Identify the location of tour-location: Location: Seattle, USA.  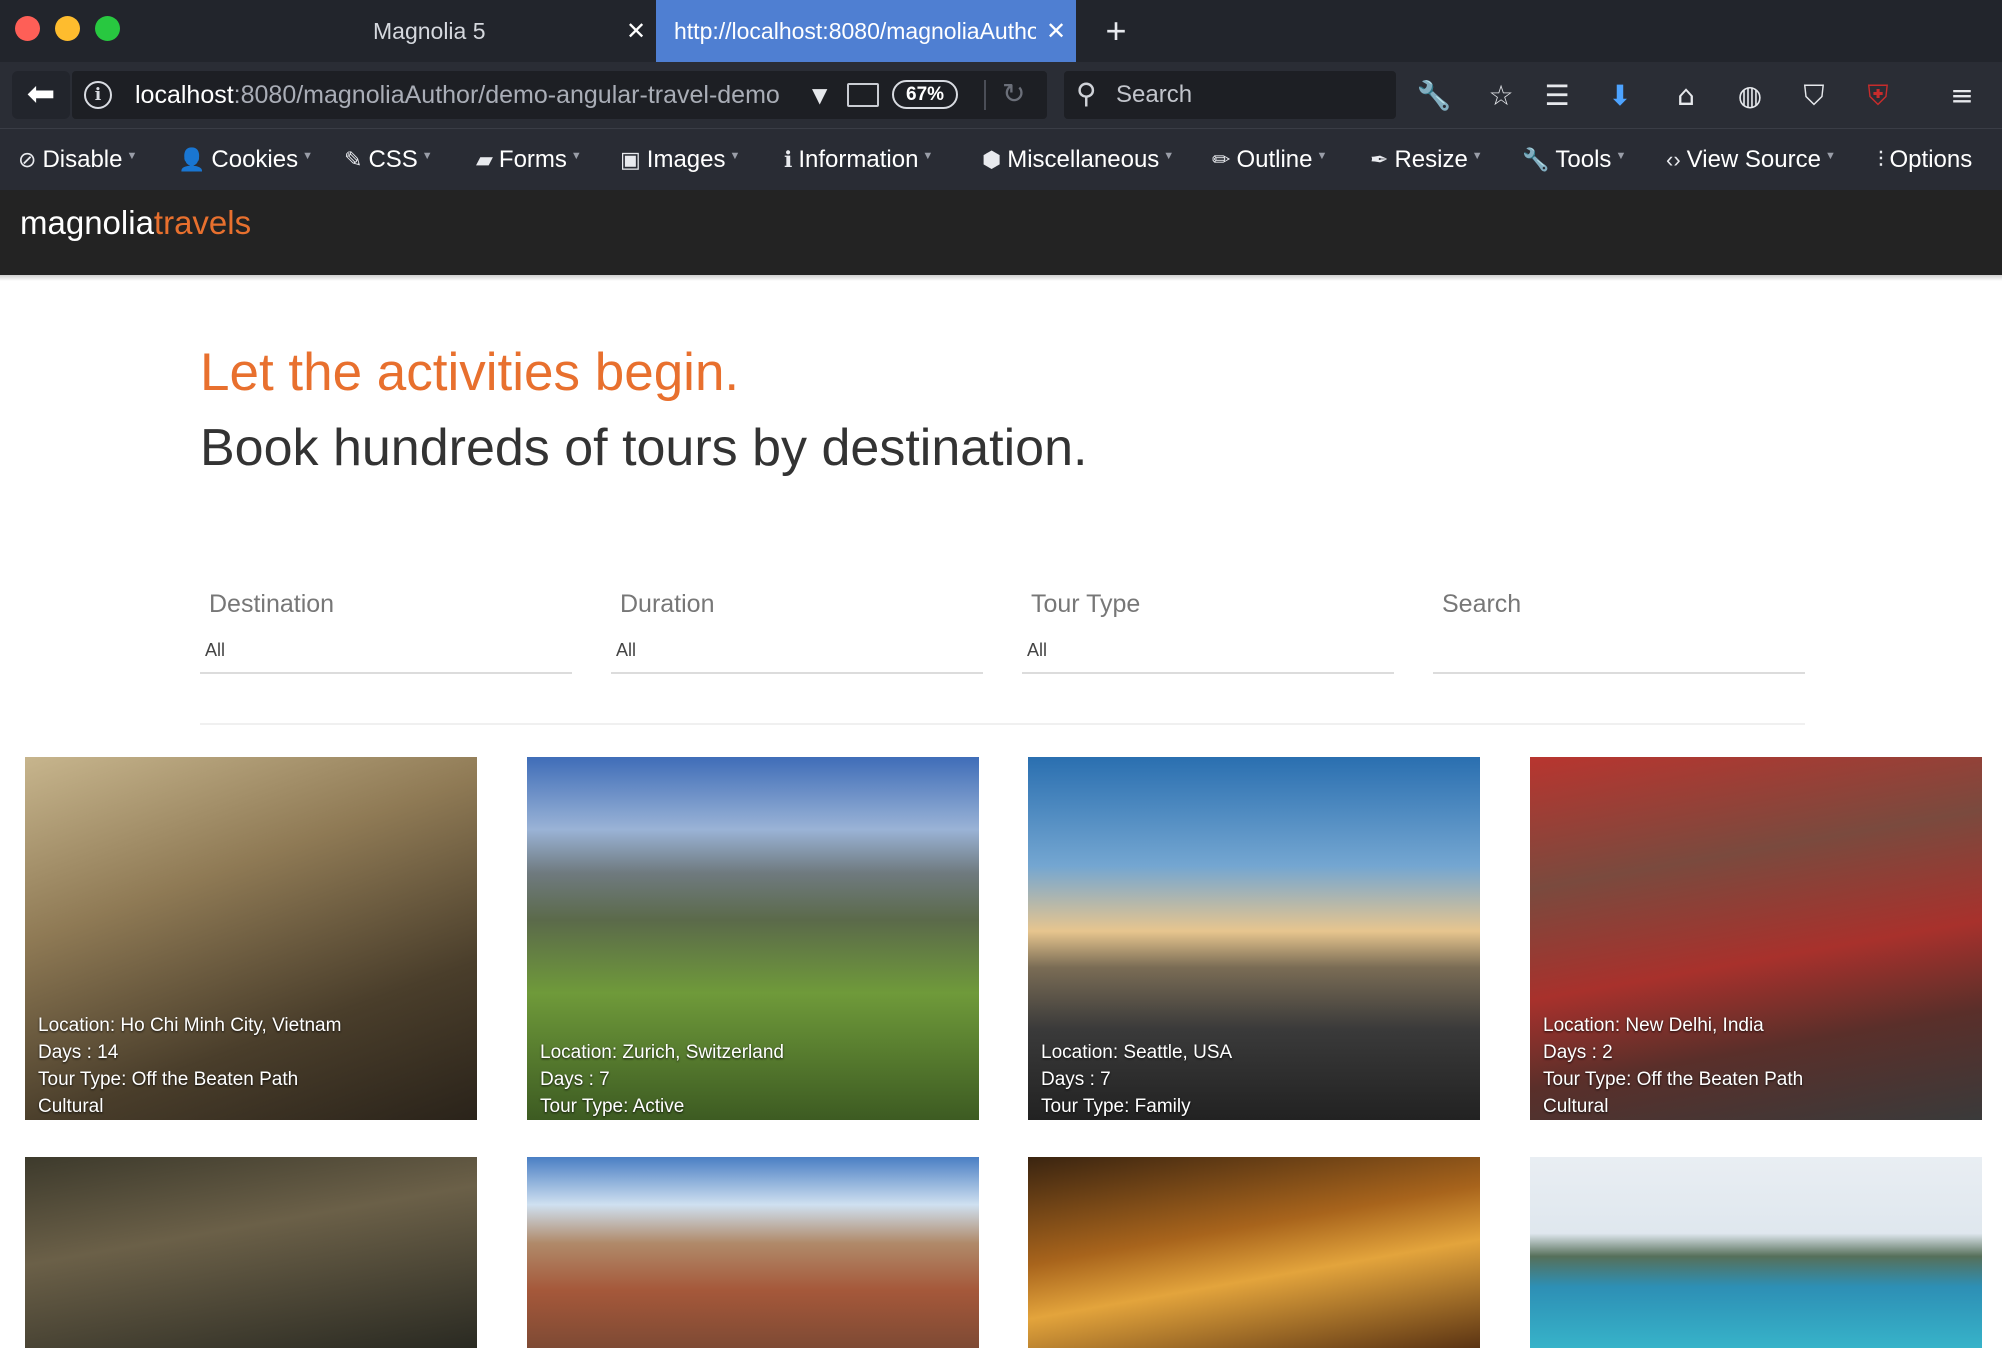
(1137, 1052).